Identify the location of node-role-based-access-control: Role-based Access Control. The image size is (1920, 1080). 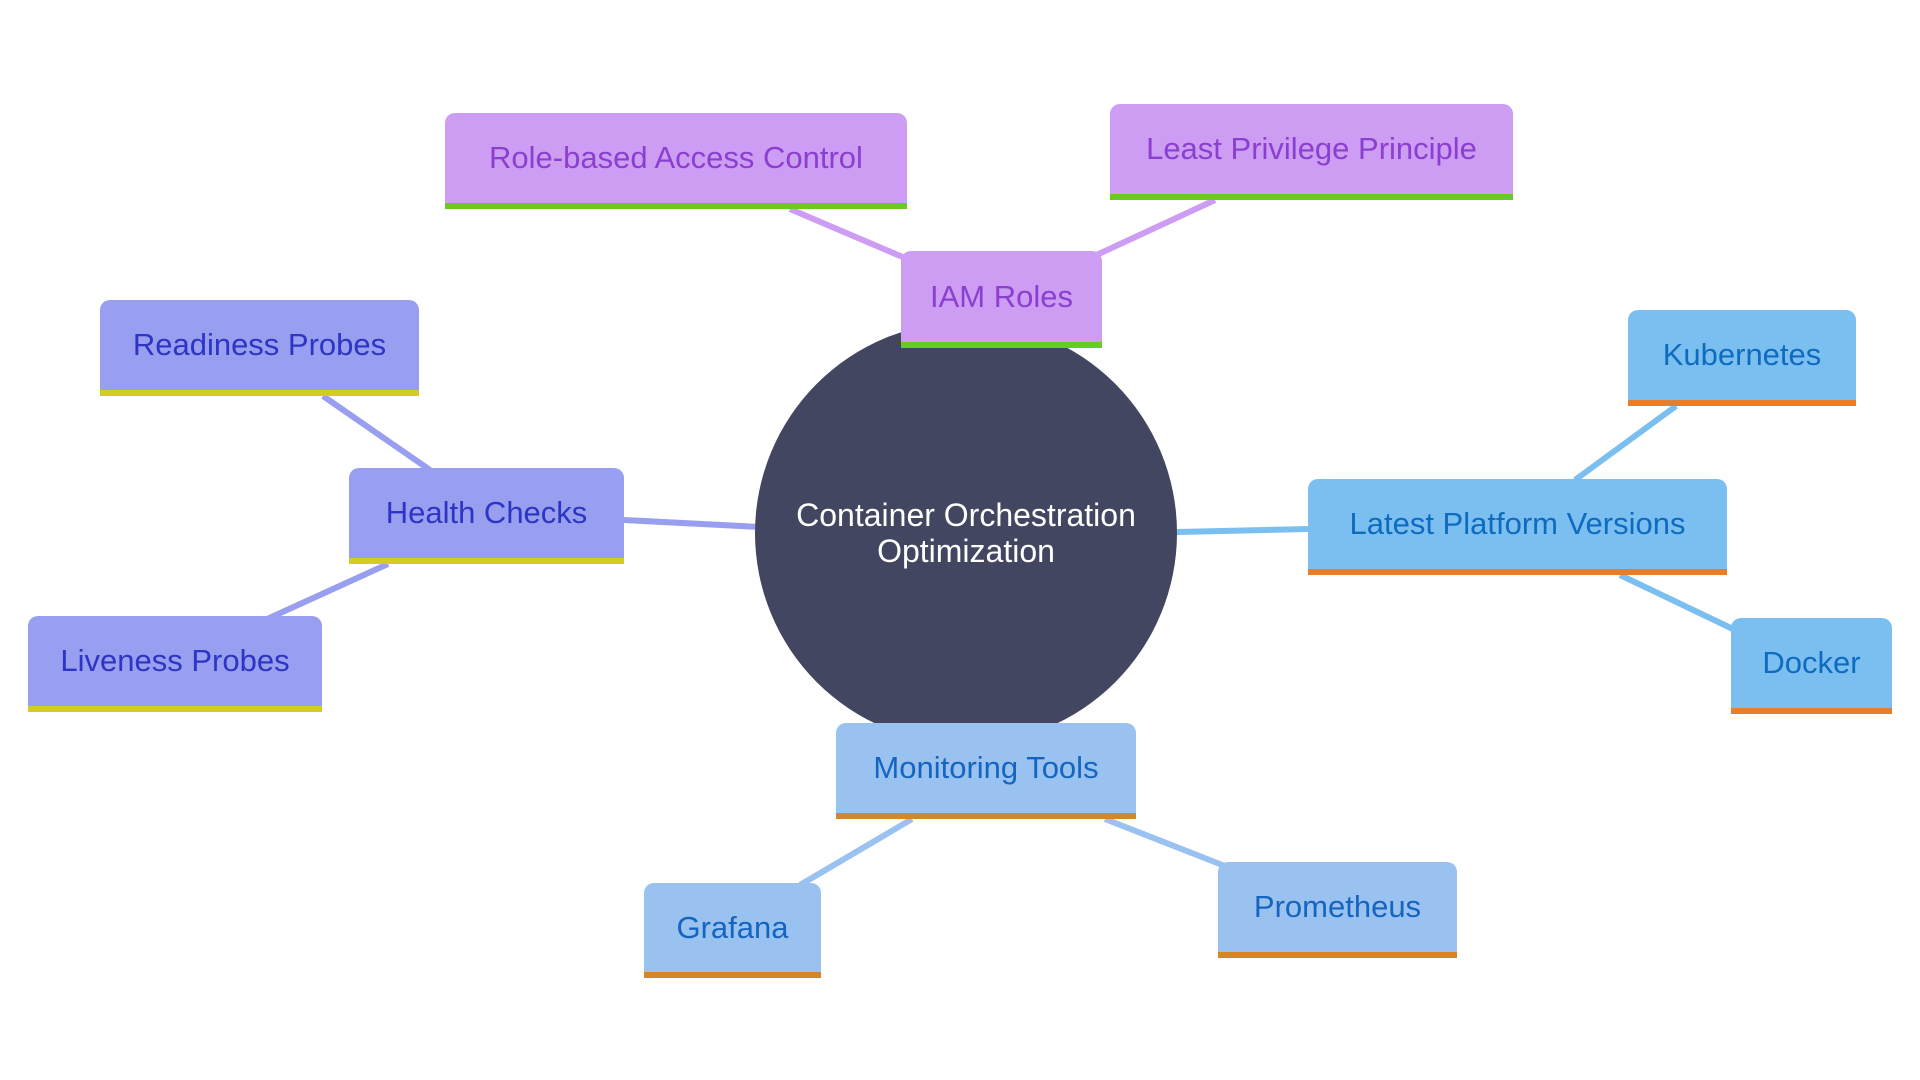
(676, 161).